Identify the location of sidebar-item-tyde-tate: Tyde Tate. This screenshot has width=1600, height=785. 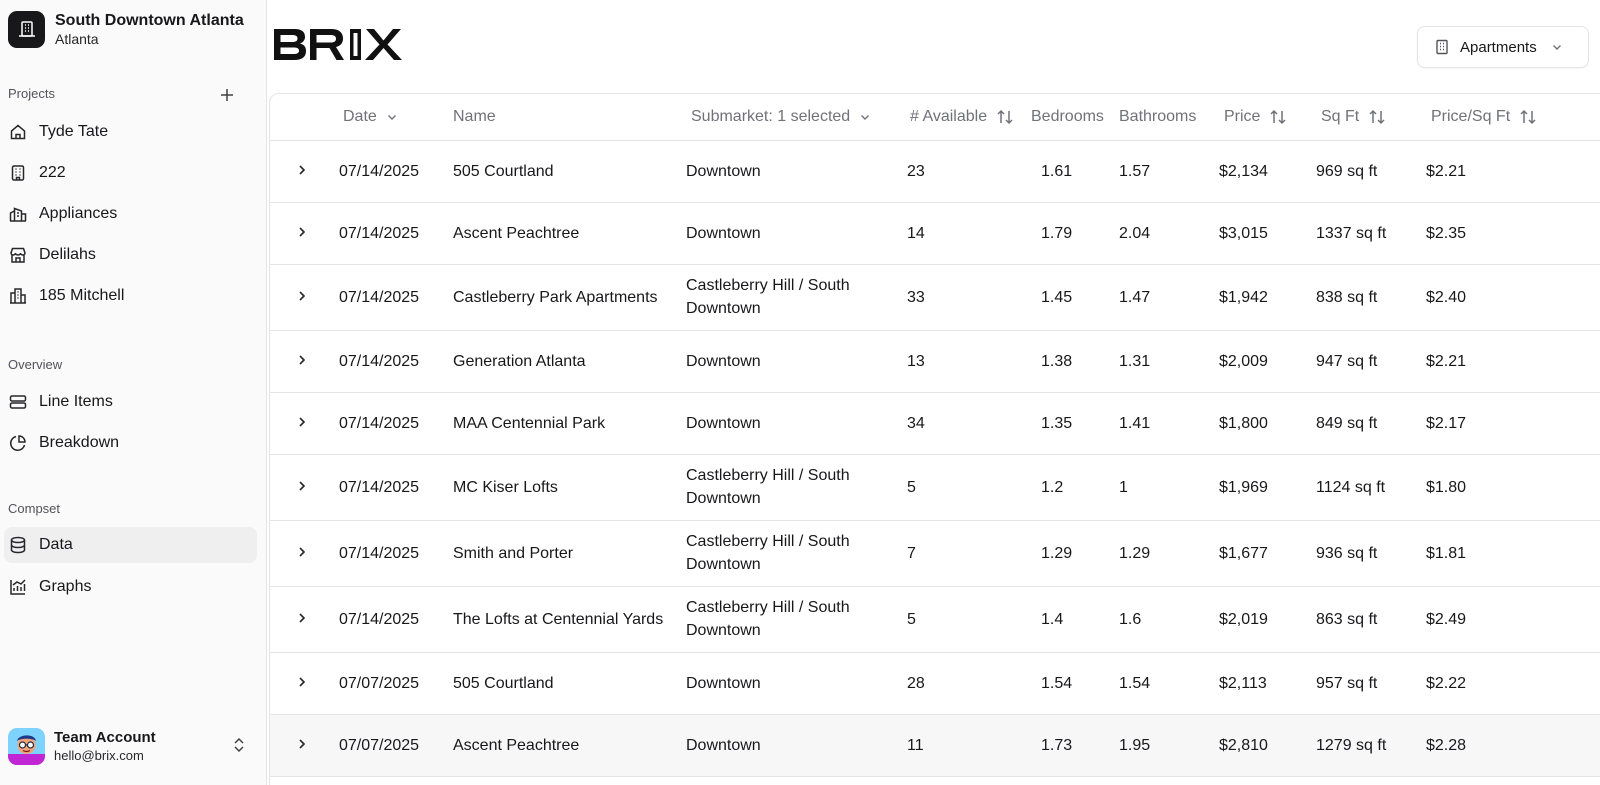
(130, 132).